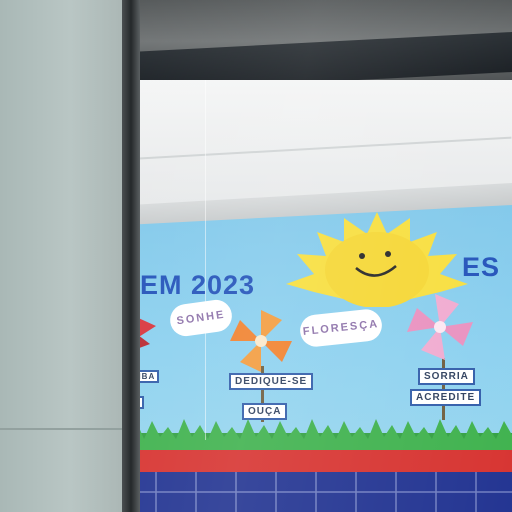 This screenshot has height=512, width=512. Describe the element at coordinates (201, 318) in the screenshot. I see `cloud-sonhe-label: SONHE` at that location.